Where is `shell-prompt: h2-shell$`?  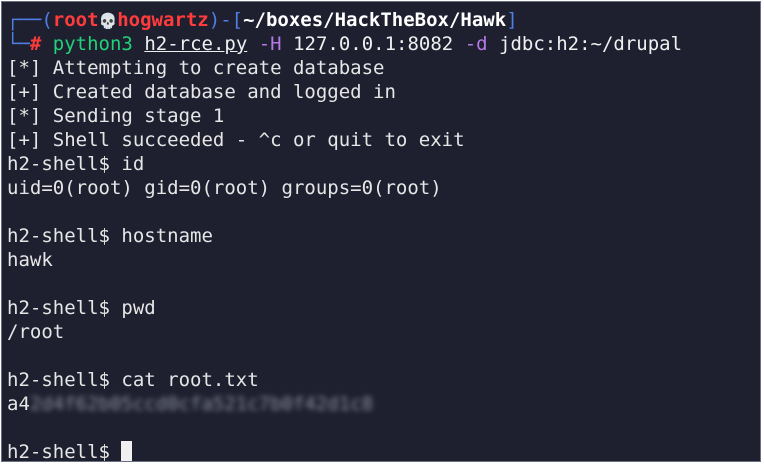 shell-prompt: h2-shell$ is located at coordinates (64, 451).